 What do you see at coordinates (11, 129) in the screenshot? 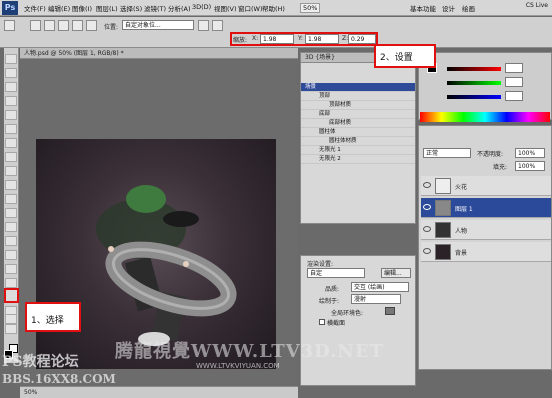
I see `eyedropper-tool-icon` at bounding box center [11, 129].